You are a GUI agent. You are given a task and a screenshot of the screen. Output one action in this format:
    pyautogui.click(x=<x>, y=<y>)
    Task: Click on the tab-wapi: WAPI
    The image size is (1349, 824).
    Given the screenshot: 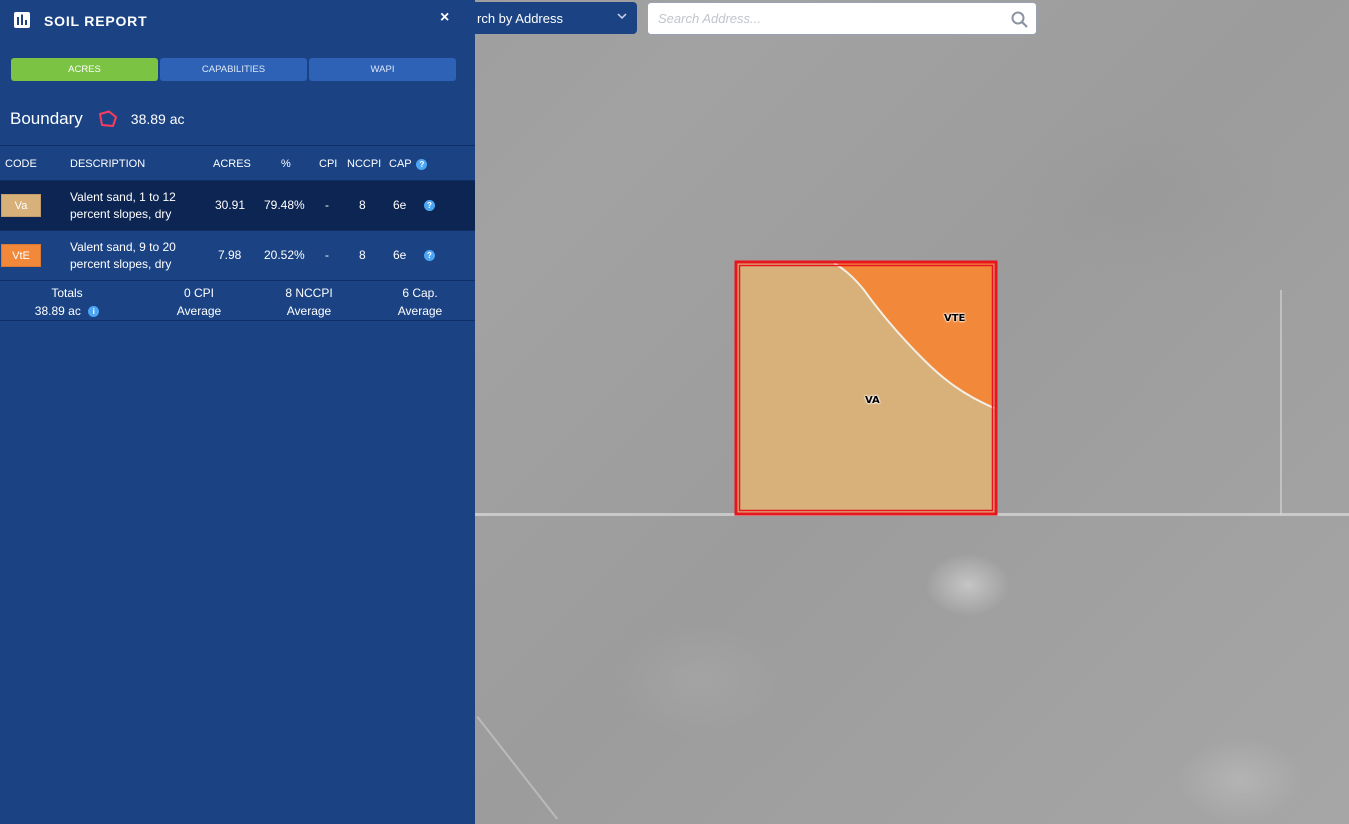 What is the action you would take?
    pyautogui.click(x=382, y=69)
    